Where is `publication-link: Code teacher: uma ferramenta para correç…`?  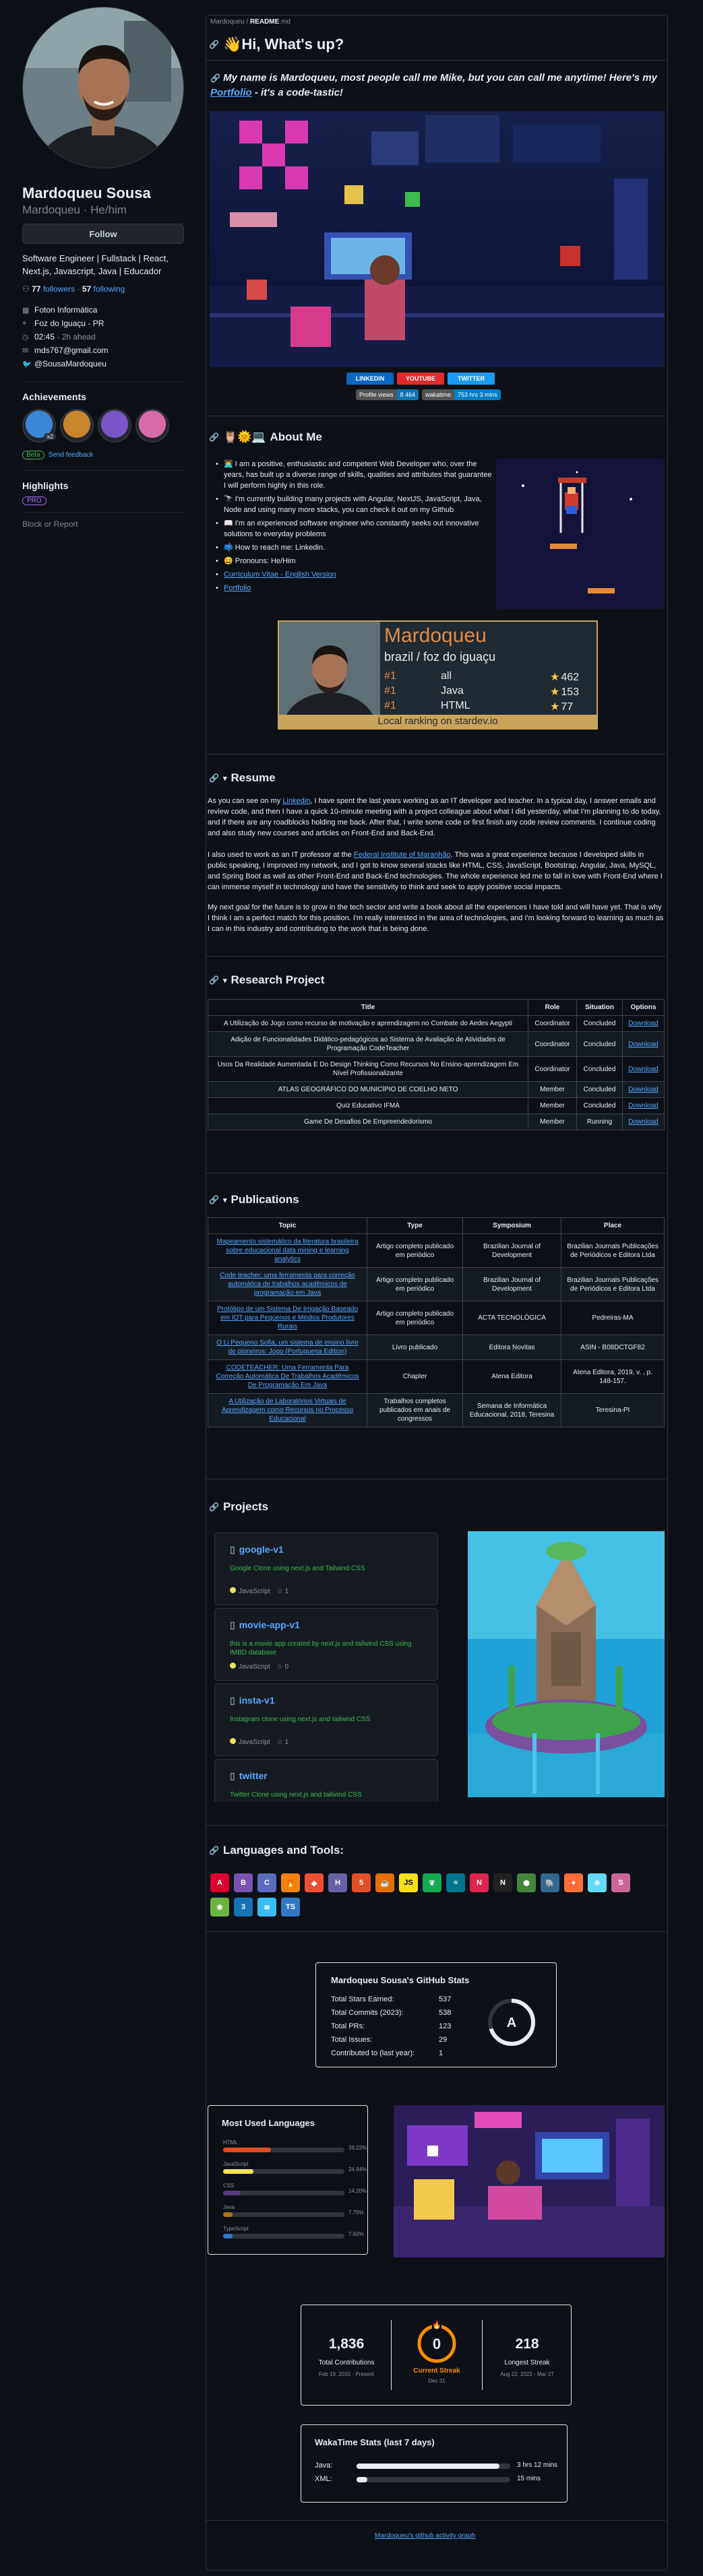
publication-link: Code teacher: uma ferramenta para correç… is located at coordinates (287, 1284).